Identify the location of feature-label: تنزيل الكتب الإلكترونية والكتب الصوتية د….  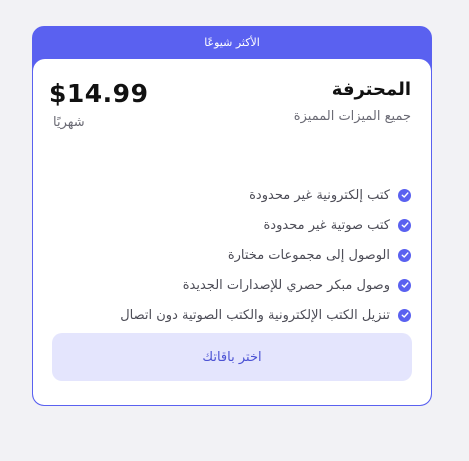
(255, 315).